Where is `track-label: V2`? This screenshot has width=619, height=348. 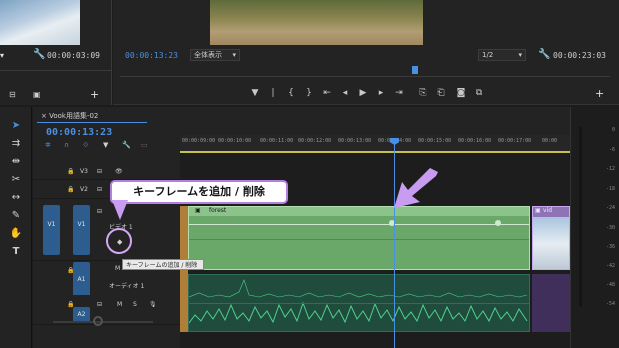
track-label: V2 is located at coordinates (84, 189).